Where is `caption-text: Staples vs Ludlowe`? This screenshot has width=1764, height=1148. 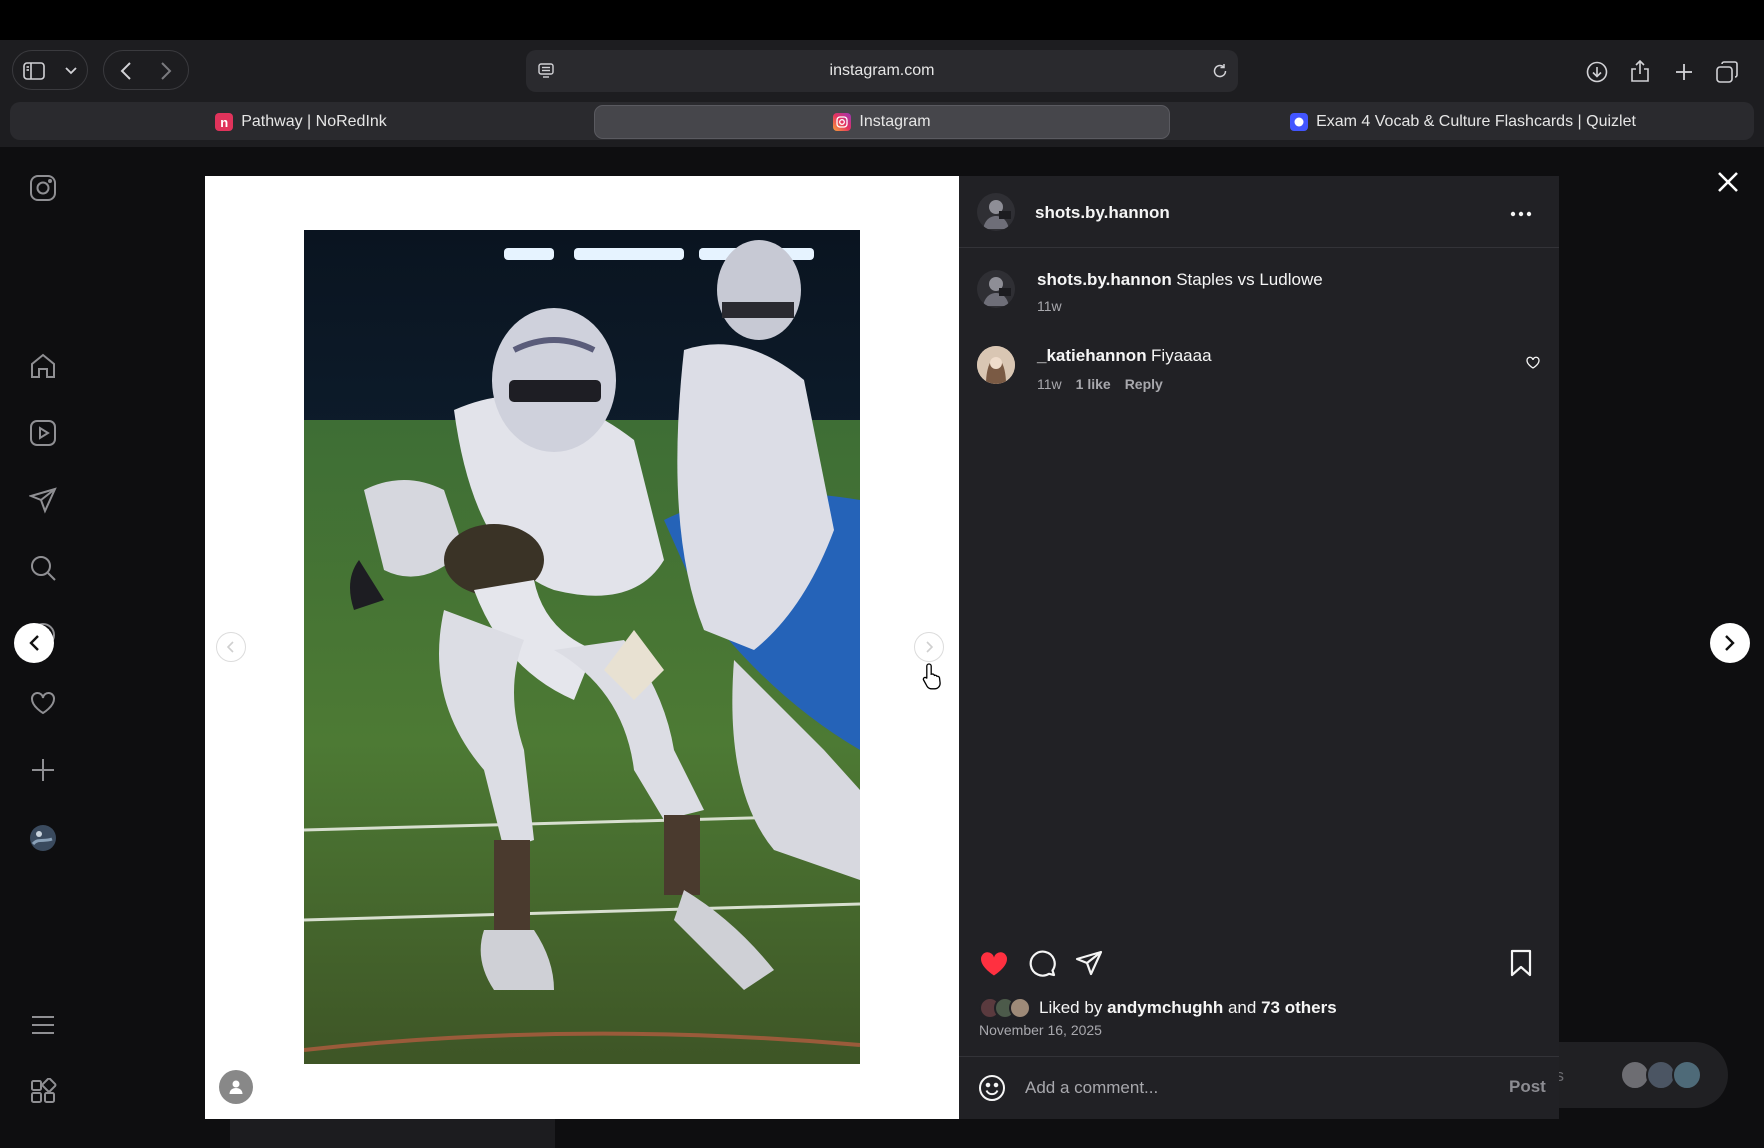 caption-text: Staples vs Ludlowe is located at coordinates (1249, 279).